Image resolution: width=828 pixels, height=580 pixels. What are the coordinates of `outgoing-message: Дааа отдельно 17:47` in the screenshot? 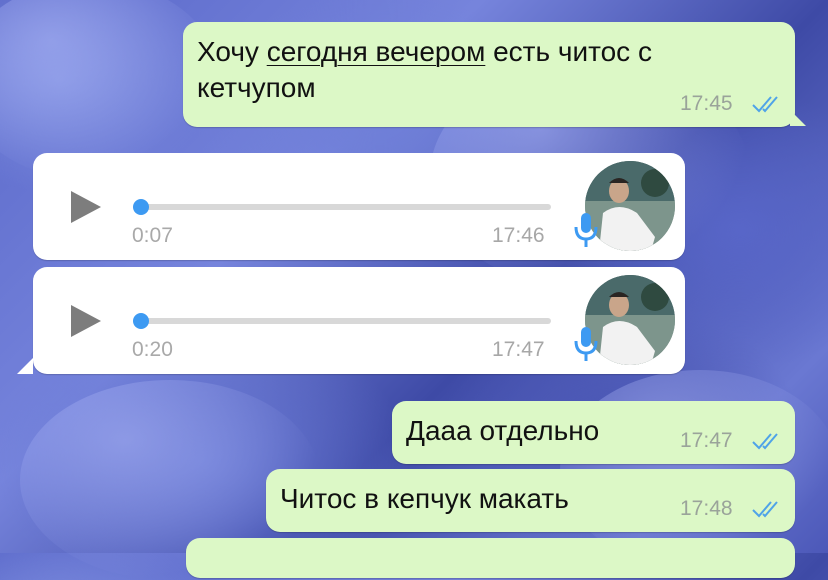 It's located at (593, 432).